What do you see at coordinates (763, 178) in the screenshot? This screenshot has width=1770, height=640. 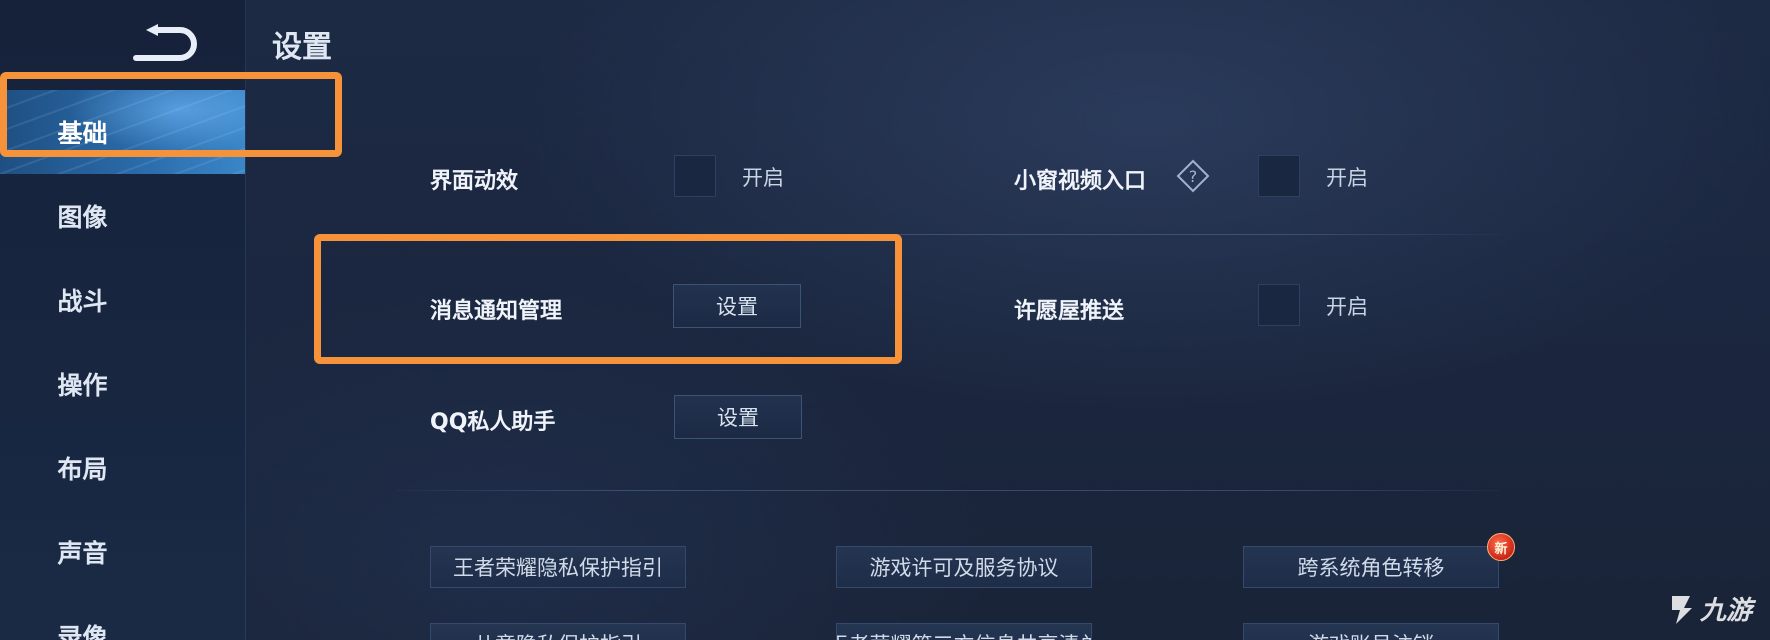 I see `ui-effects-option-label: 开启` at bounding box center [763, 178].